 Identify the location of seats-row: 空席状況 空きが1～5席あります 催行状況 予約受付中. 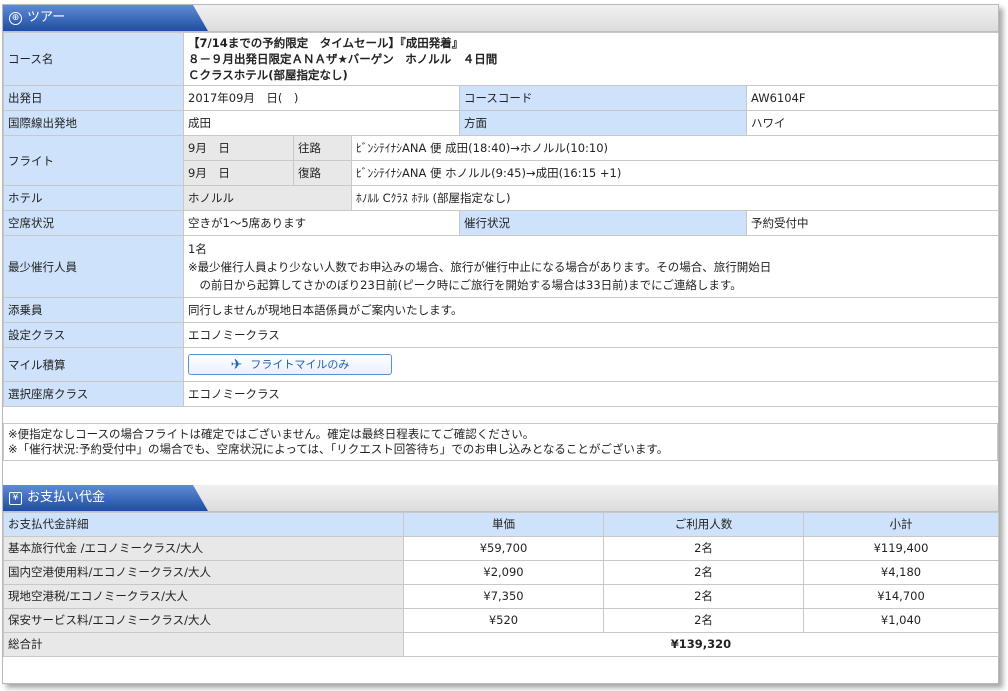
(501, 223).